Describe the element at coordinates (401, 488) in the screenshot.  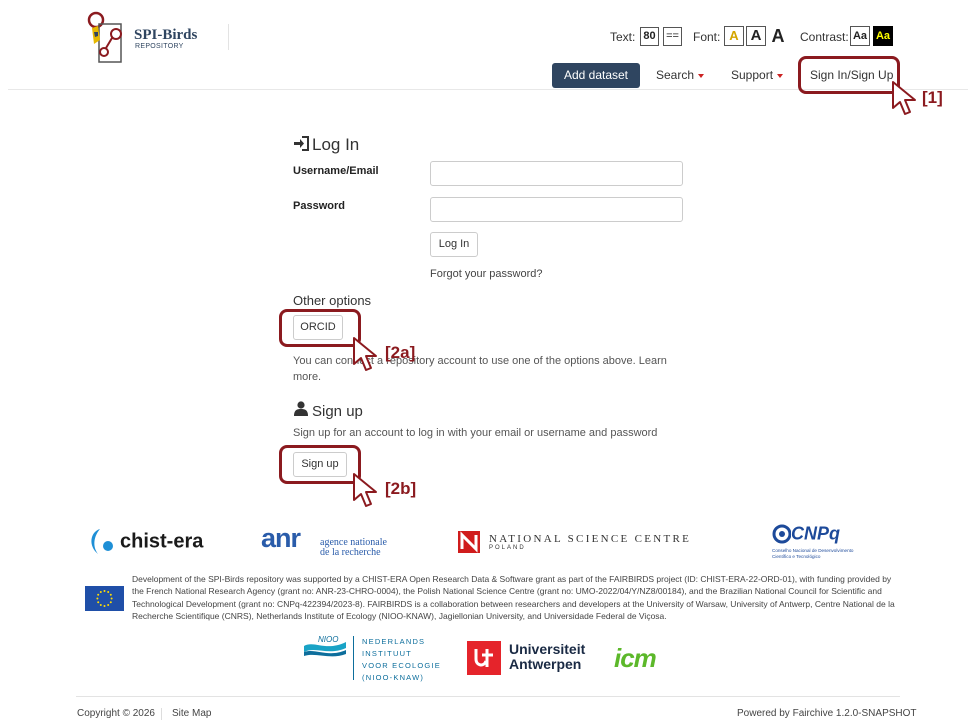
I see `annotation-label-2b: [2b]` at that location.